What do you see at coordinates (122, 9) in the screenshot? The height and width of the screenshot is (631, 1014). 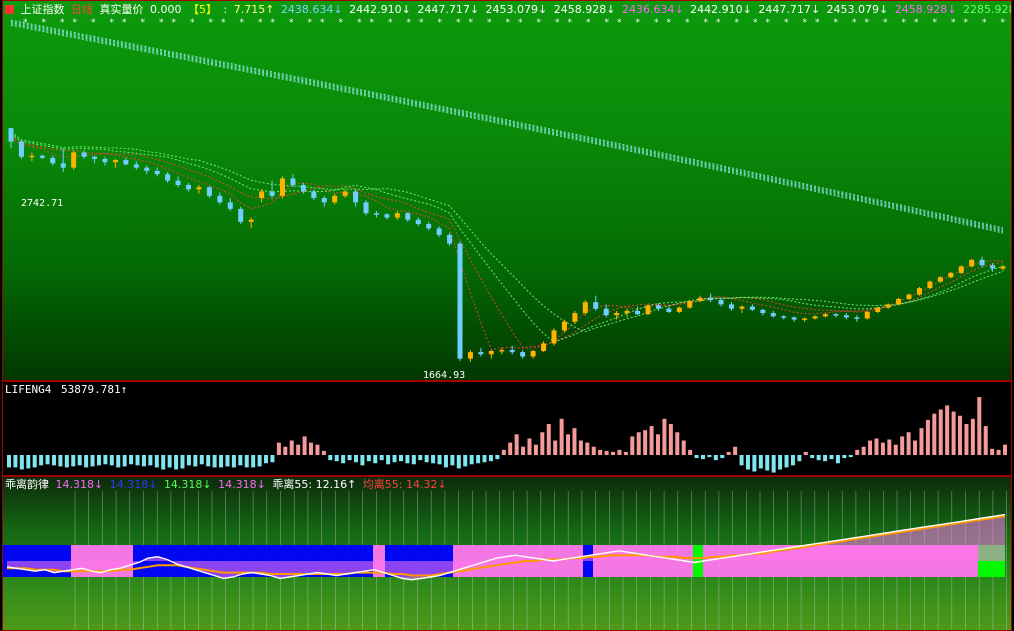 I see `indicator-name: 真实量价` at bounding box center [122, 9].